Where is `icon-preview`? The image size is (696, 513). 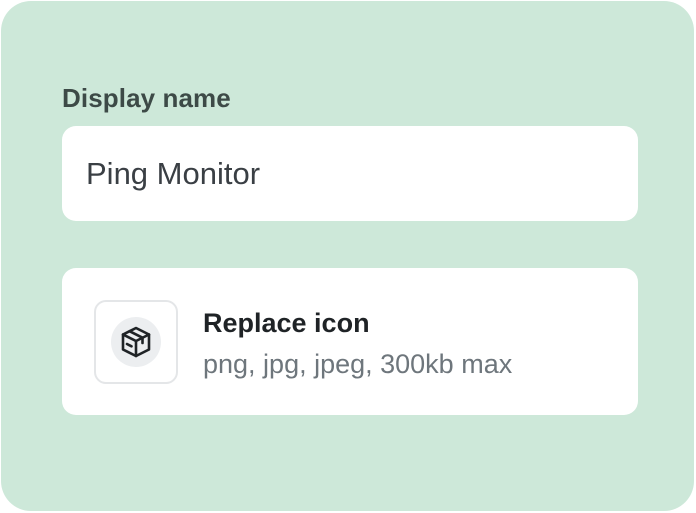 icon-preview is located at coordinates (136, 342).